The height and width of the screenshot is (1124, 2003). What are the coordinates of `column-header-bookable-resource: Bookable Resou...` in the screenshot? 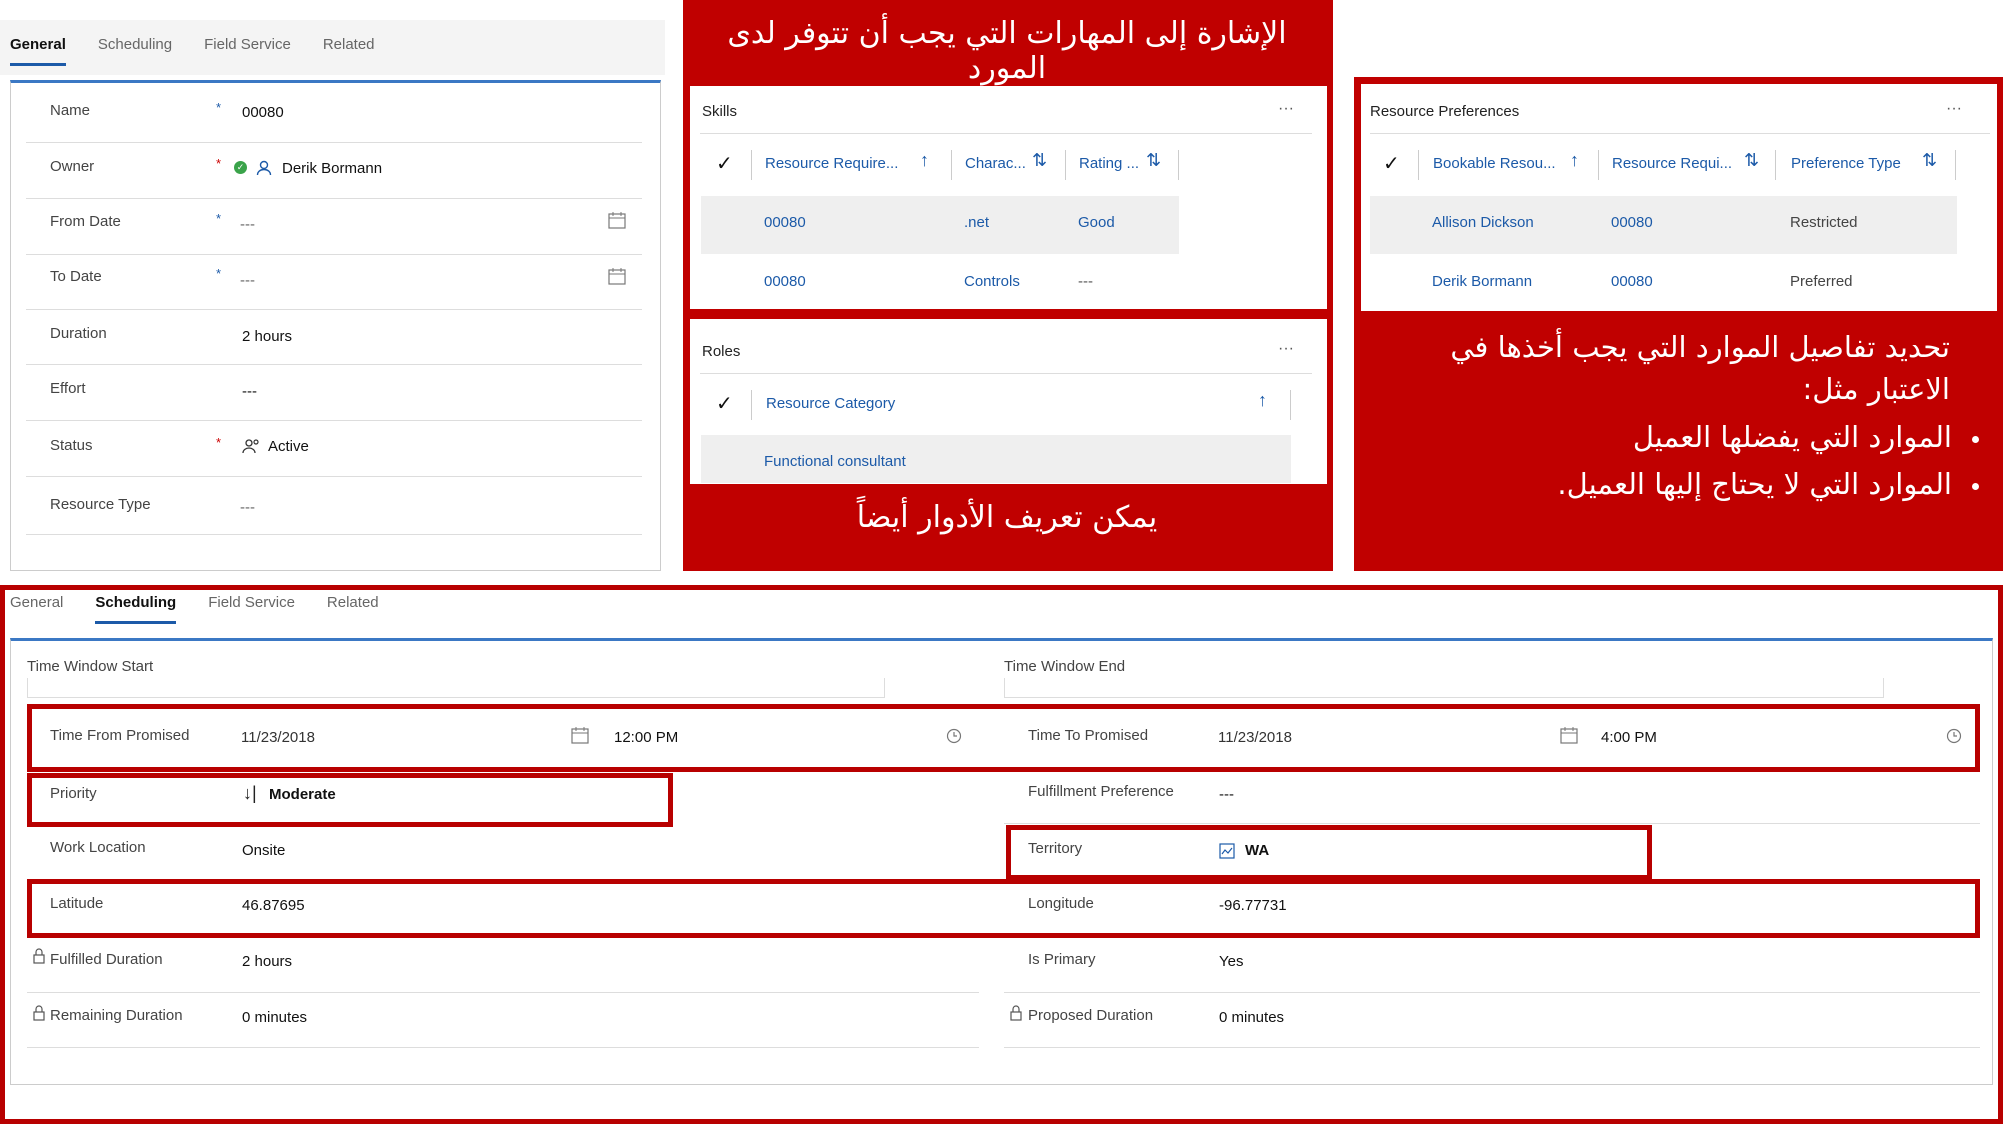 It's located at (1494, 163).